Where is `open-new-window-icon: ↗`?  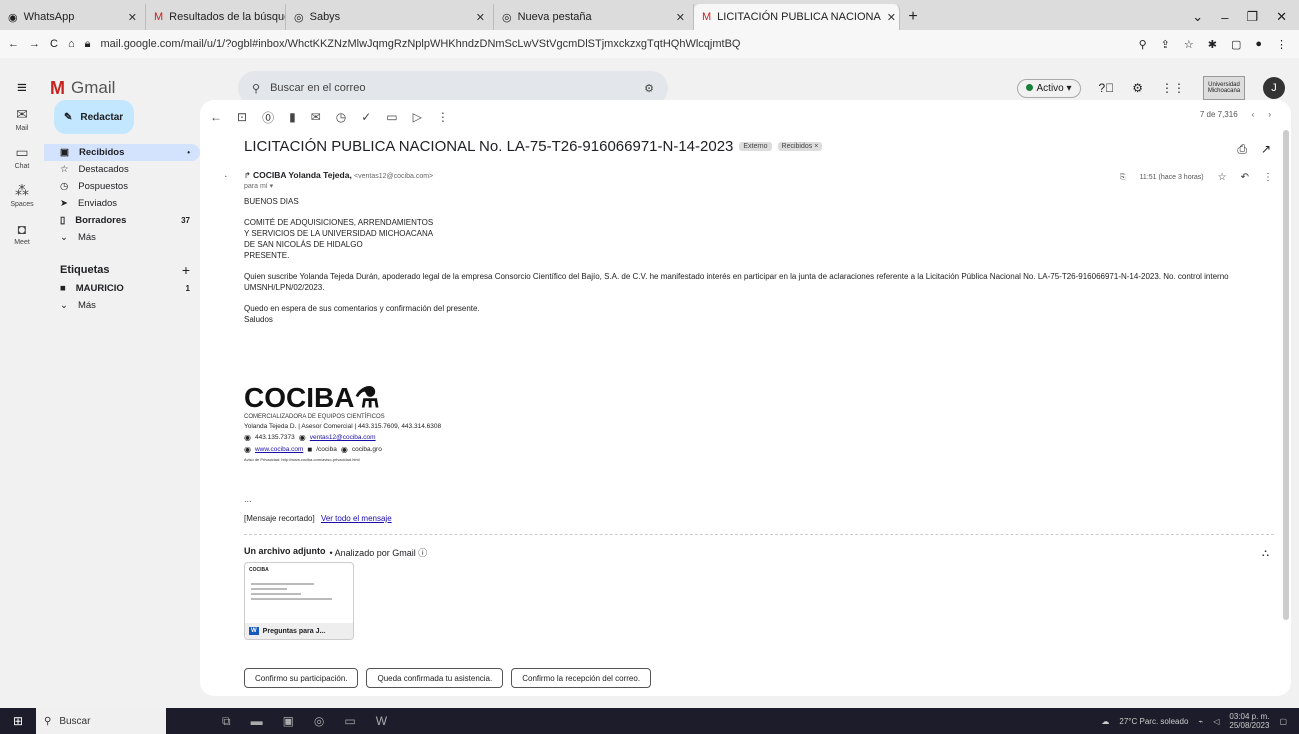 open-new-window-icon: ↗ is located at coordinates (1266, 149).